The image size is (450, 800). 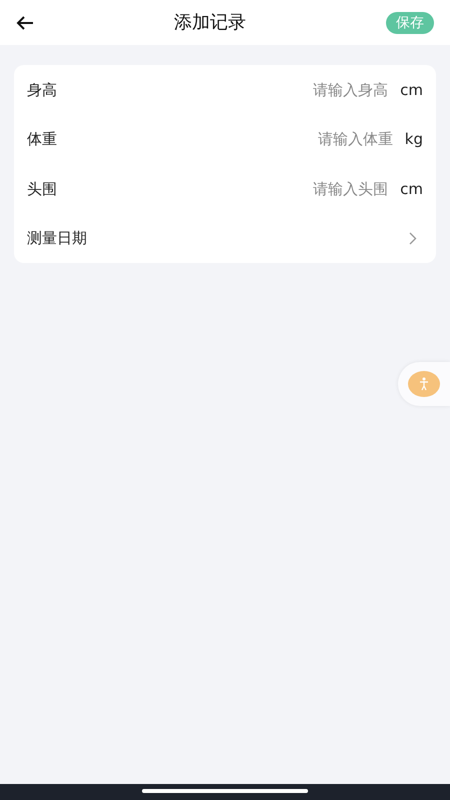 What do you see at coordinates (332, 139) in the screenshot?
I see `input-field: 请输入体重` at bounding box center [332, 139].